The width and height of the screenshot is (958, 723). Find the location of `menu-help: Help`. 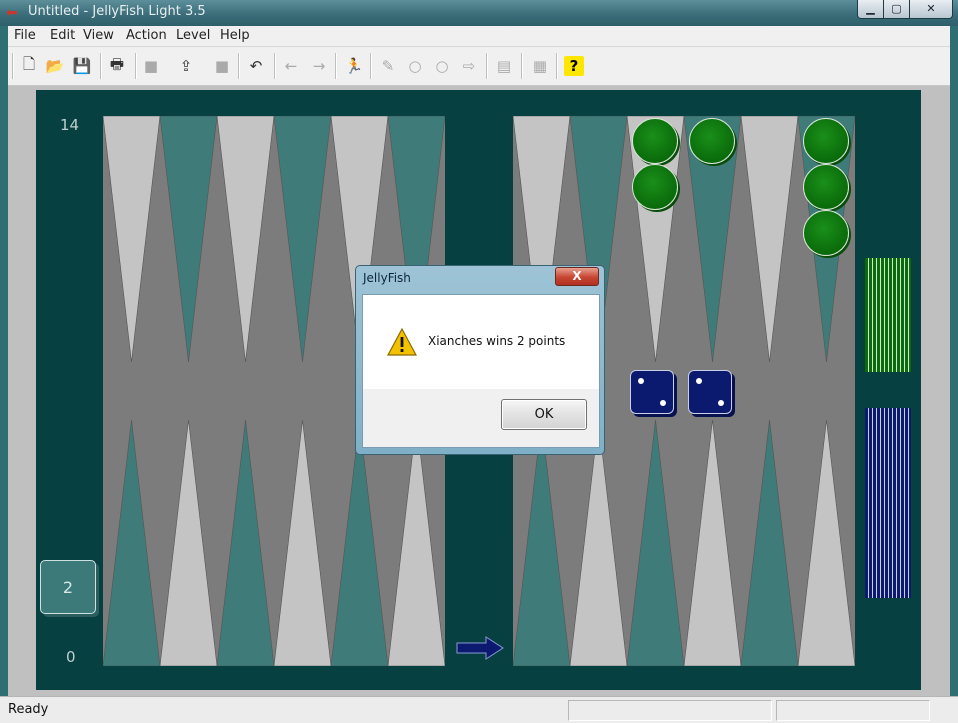

menu-help: Help is located at coordinates (235, 35).